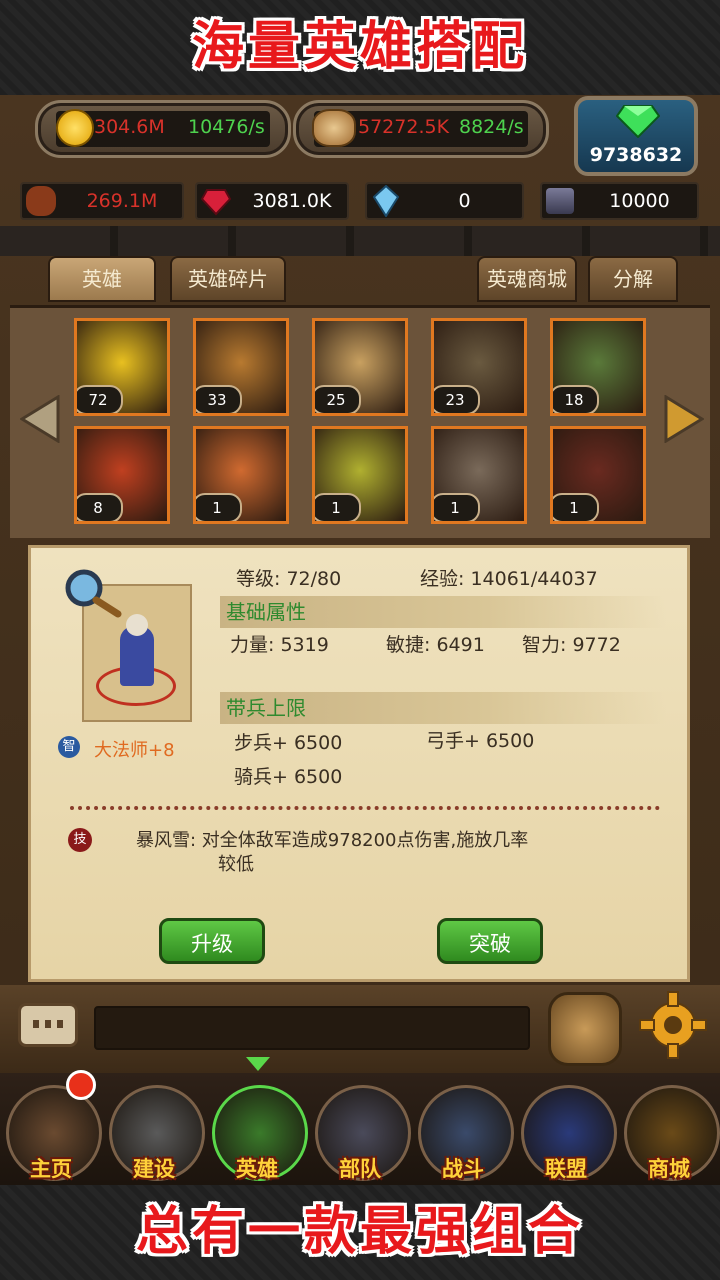 The height and width of the screenshot is (1280, 720). What do you see at coordinates (360, 1169) in the screenshot?
I see `nav-label: 部队` at bounding box center [360, 1169].